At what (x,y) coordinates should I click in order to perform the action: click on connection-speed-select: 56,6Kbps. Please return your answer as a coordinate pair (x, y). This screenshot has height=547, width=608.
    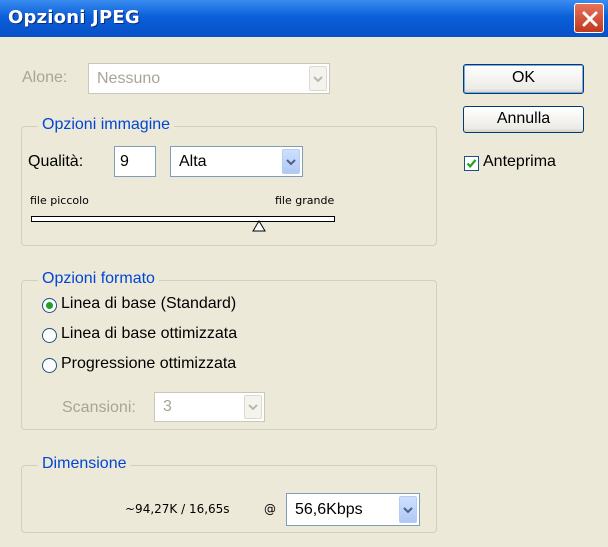
    Looking at the image, I should click on (353, 509).